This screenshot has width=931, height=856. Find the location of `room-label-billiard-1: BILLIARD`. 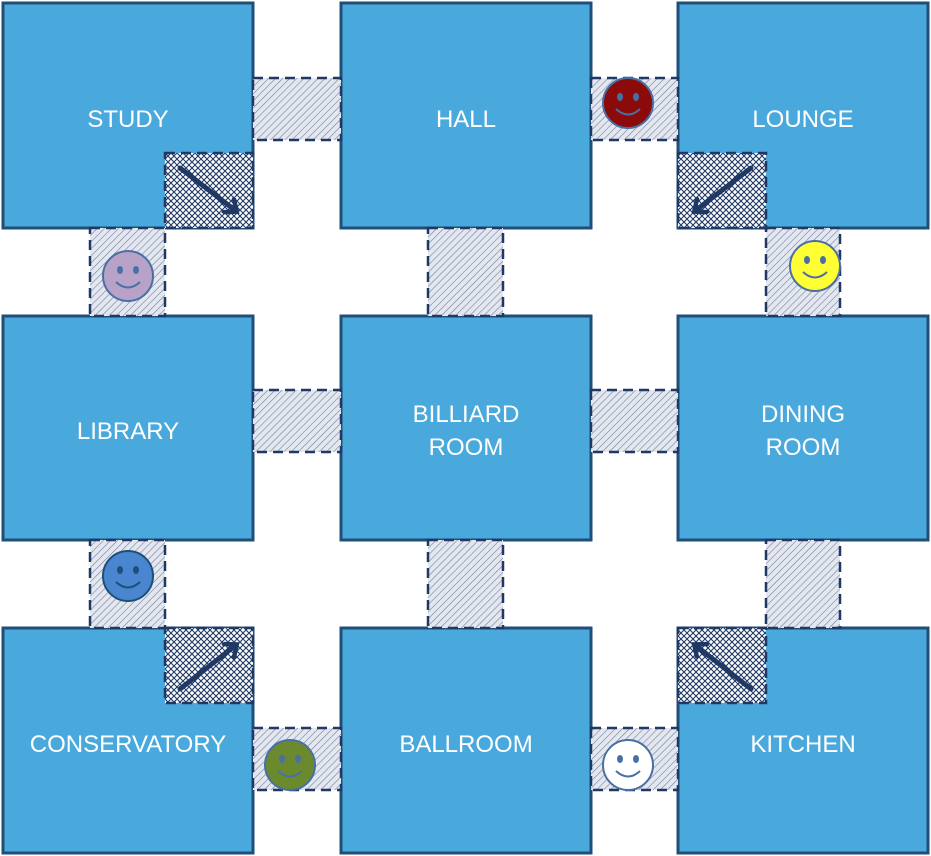

room-label-billiard-1: BILLIARD is located at coordinates (466, 414).